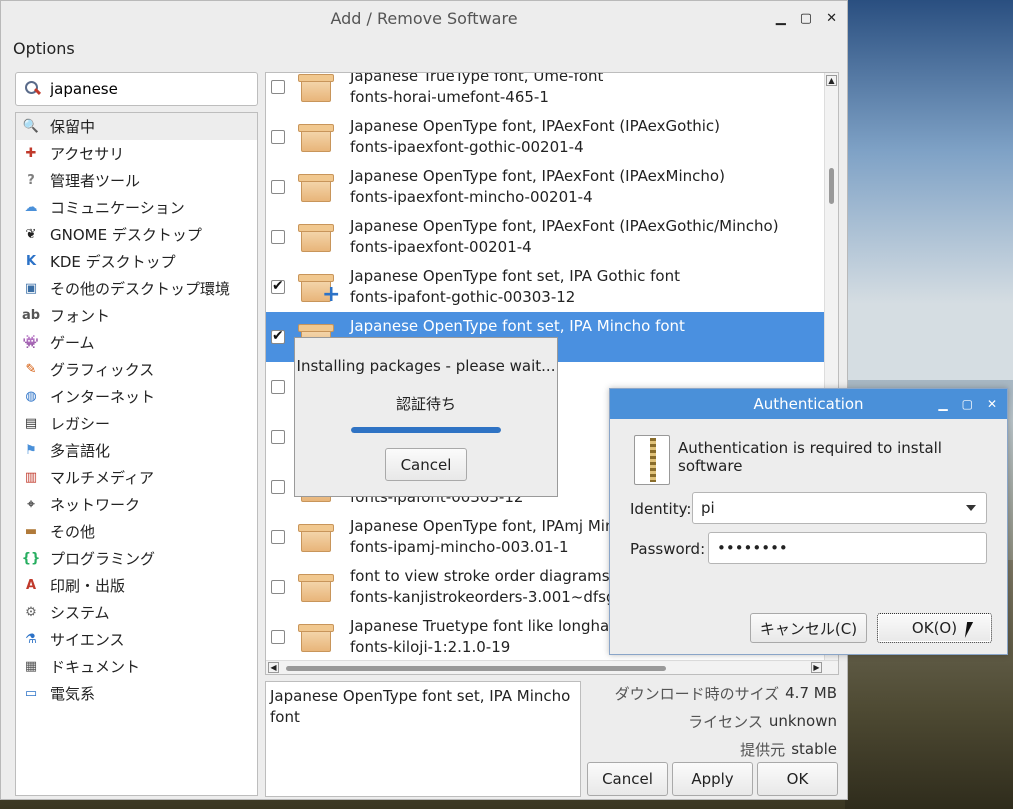  What do you see at coordinates (136, 477) in the screenshot?
I see `category-item: ▥ マルチメディア` at bounding box center [136, 477].